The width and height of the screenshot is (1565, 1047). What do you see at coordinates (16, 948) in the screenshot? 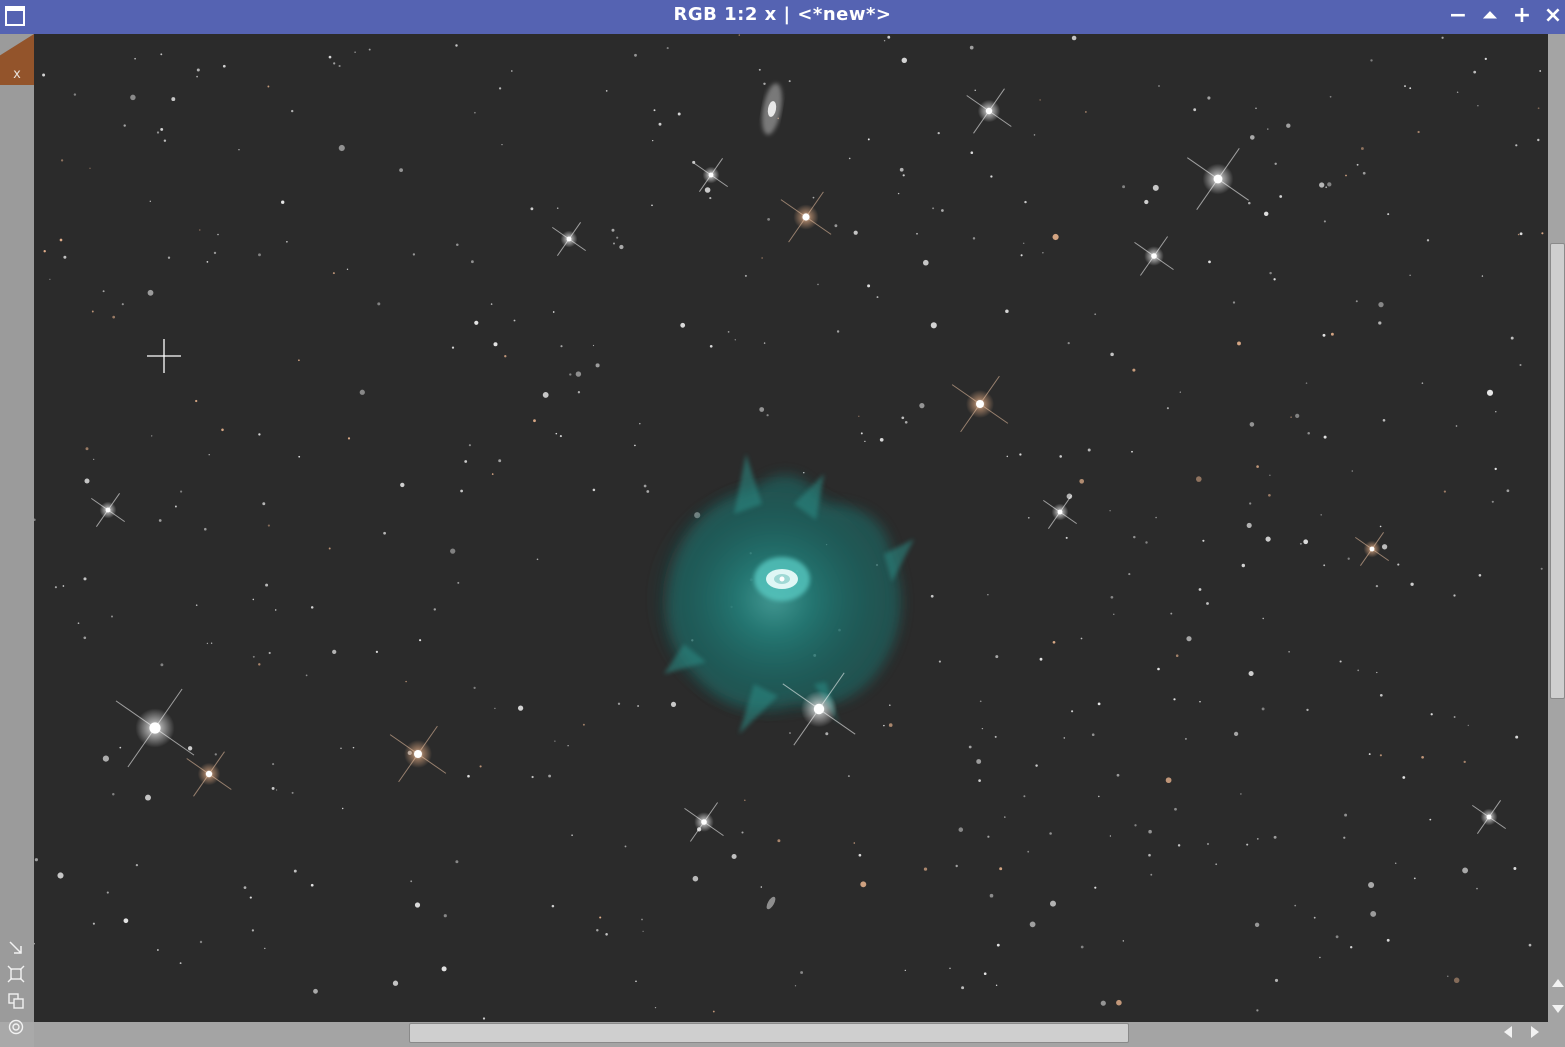
I see `resize-icon` at bounding box center [16, 948].